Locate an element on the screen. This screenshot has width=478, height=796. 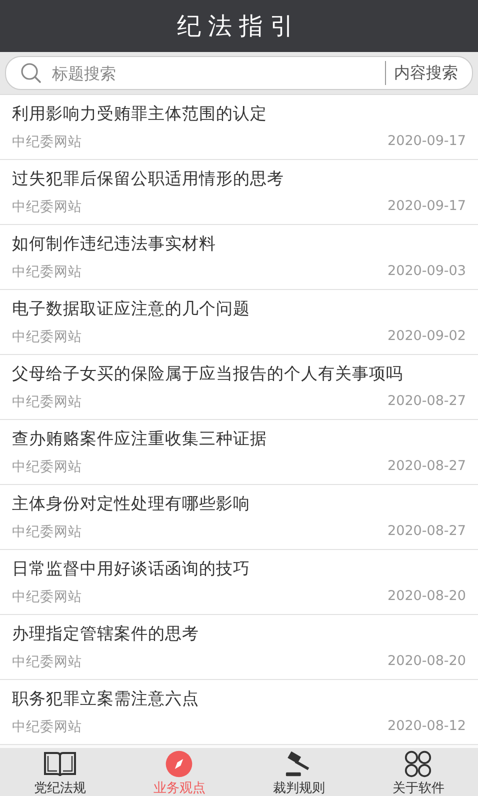
page-title: 纪法指引 is located at coordinates (239, 26).